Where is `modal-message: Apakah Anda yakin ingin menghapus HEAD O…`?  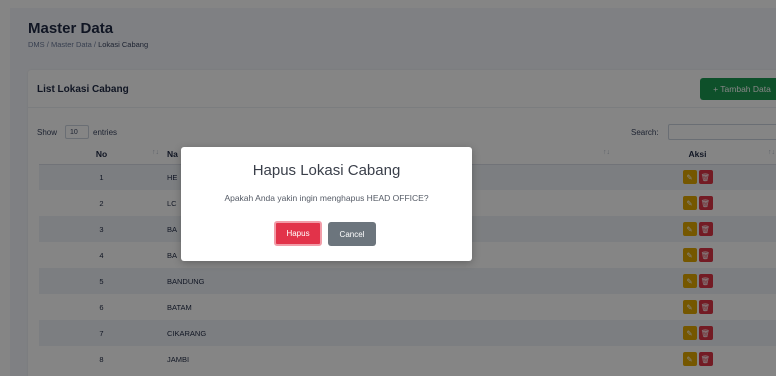 modal-message: Apakah Anda yakin ingin menghapus HEAD O… is located at coordinates (326, 198).